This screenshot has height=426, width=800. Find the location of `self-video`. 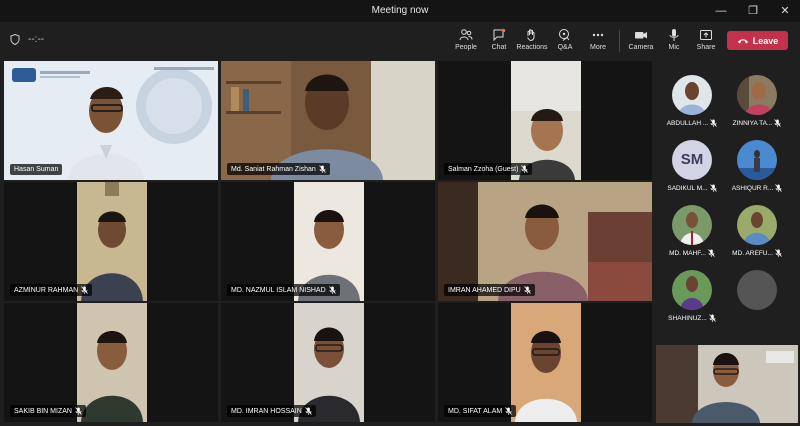

self-video is located at coordinates (727, 384).